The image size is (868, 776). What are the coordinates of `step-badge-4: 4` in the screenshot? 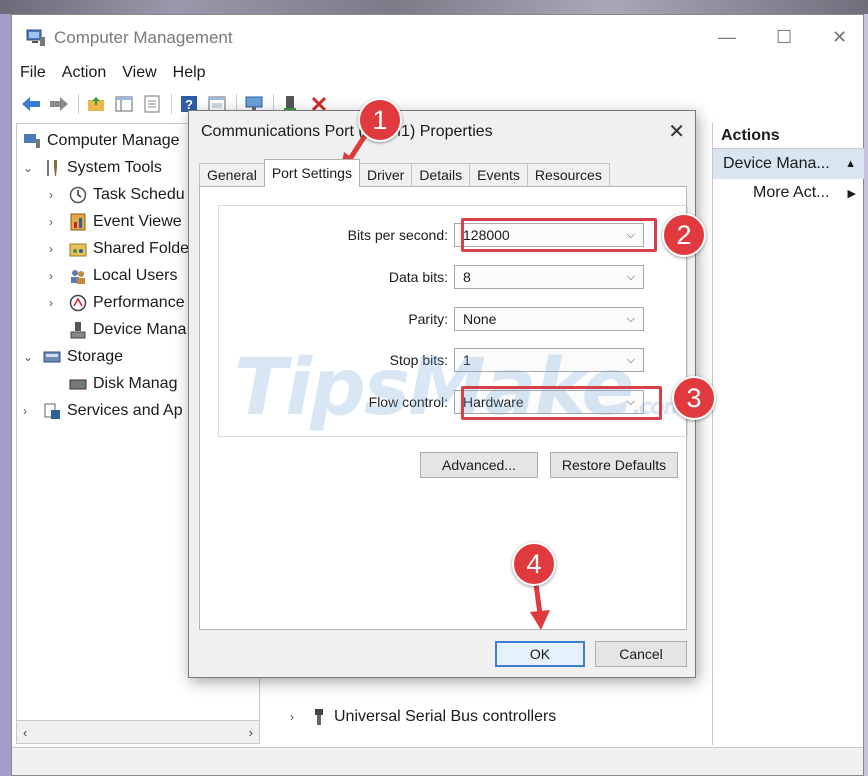 It's located at (534, 564).